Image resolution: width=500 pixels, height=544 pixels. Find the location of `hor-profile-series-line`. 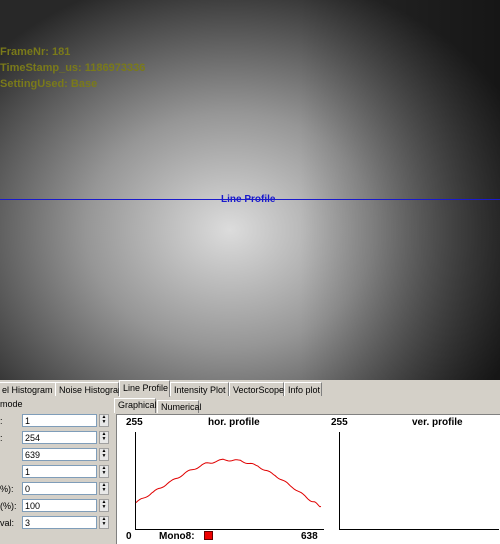

hor-profile-series-line is located at coordinates (228, 483).